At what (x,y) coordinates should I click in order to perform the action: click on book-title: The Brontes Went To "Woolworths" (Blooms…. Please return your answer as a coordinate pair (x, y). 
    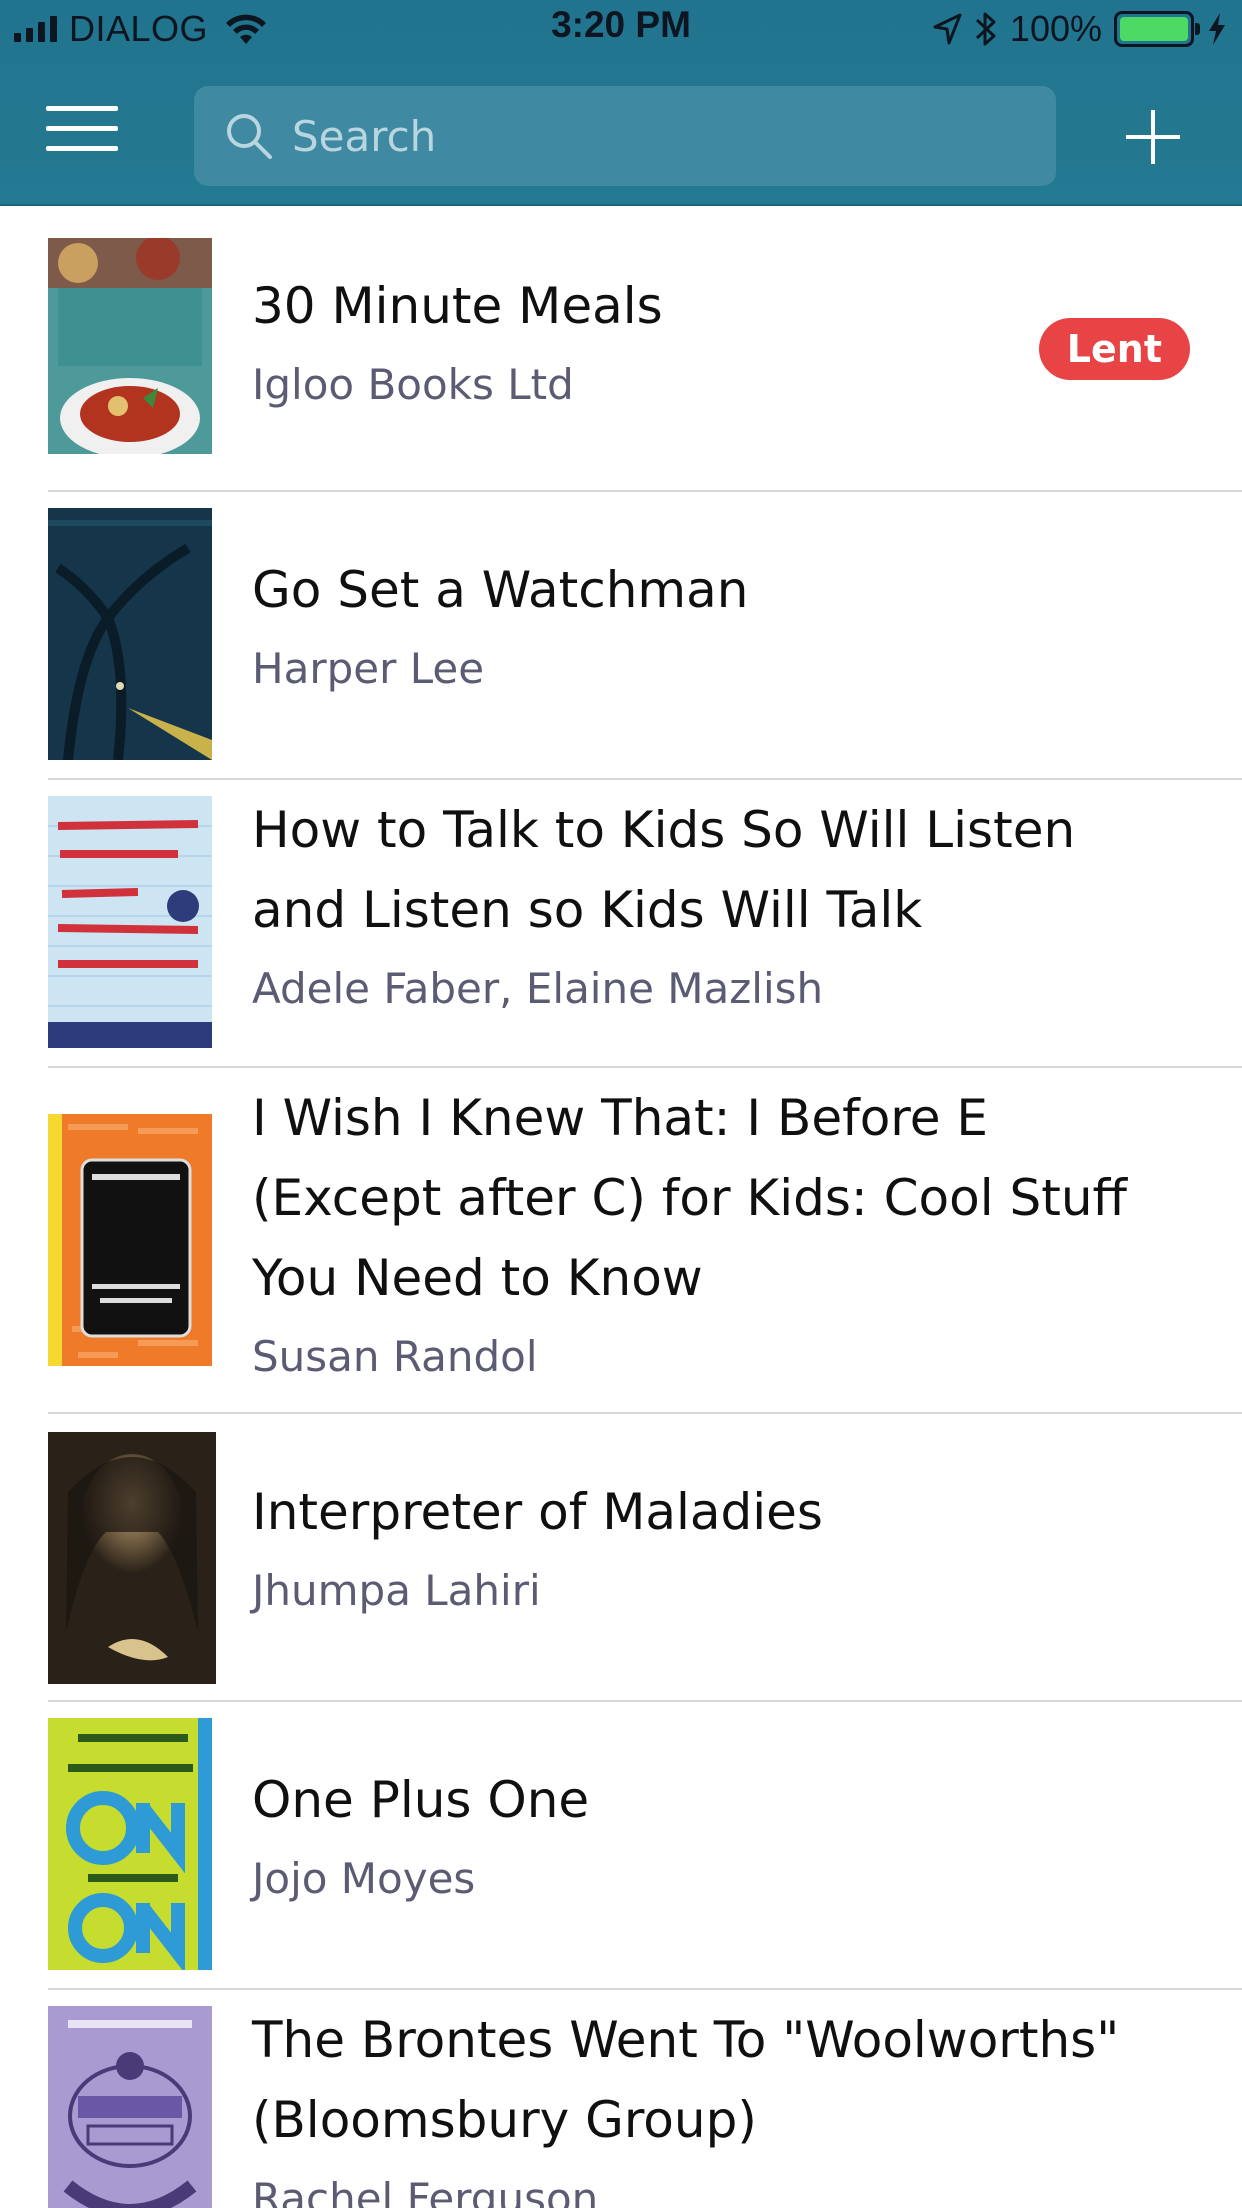
    Looking at the image, I should click on (686, 2080).